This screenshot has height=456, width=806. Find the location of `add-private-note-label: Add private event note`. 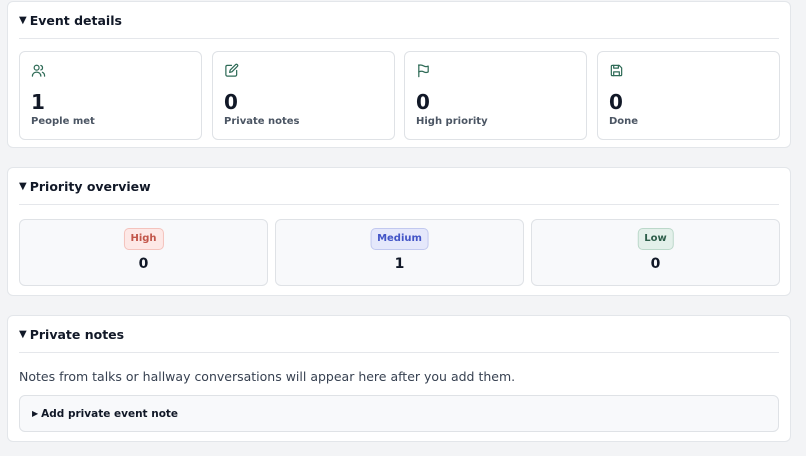

add-private-note-label: Add private event note is located at coordinates (110, 413).